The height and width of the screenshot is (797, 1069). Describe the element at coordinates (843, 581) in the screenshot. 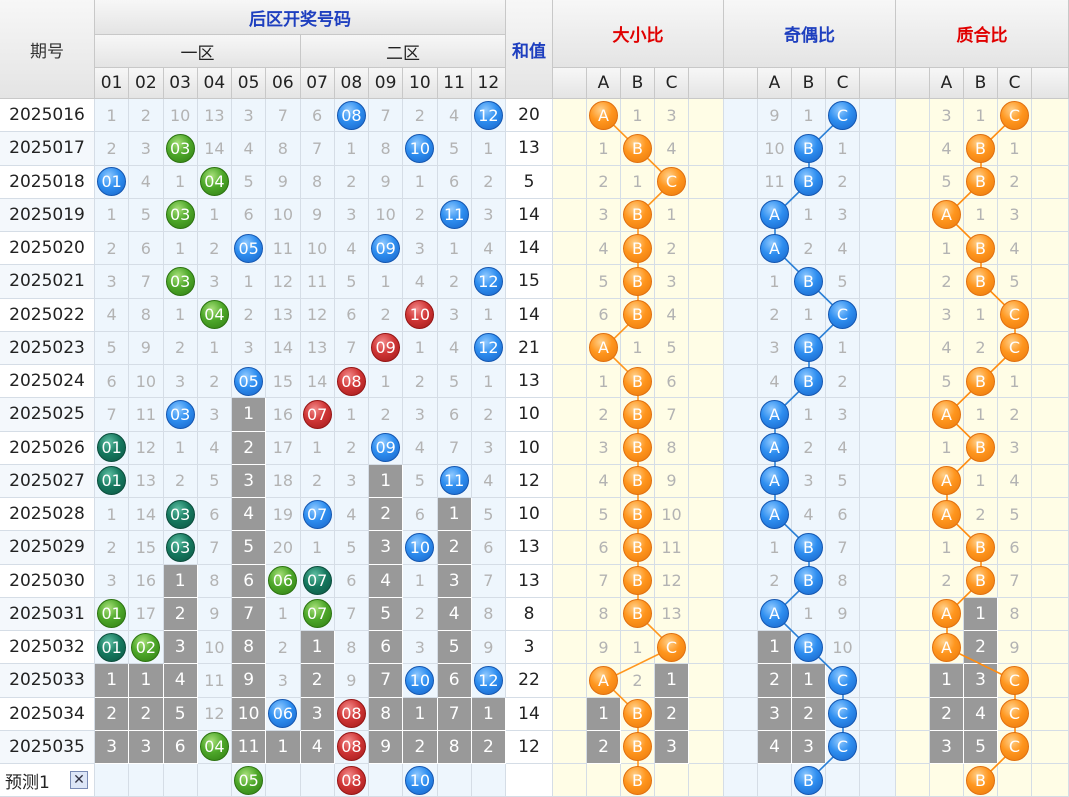

I see `odd-even-cell: 8` at that location.